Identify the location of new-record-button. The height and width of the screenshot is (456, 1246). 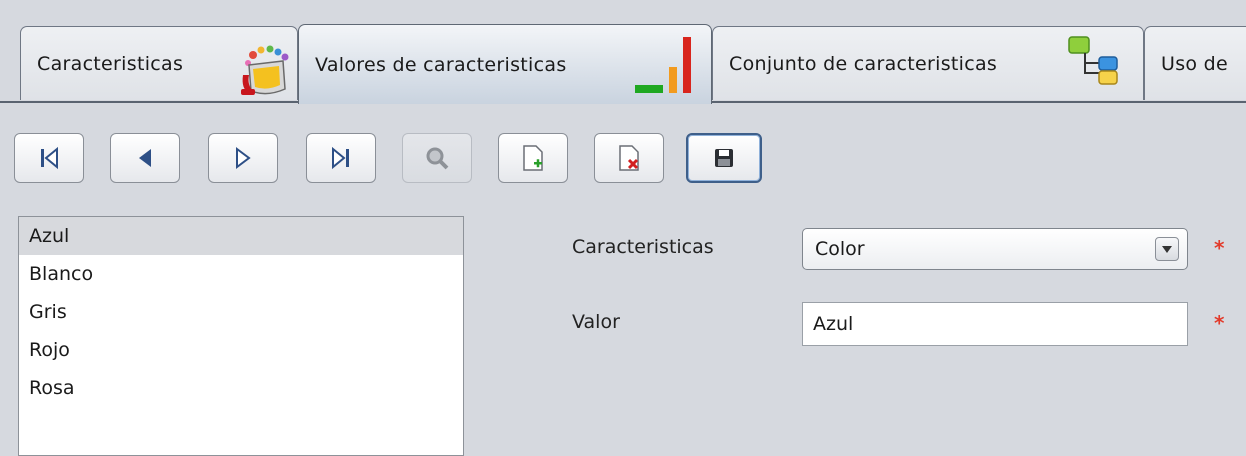
(533, 158).